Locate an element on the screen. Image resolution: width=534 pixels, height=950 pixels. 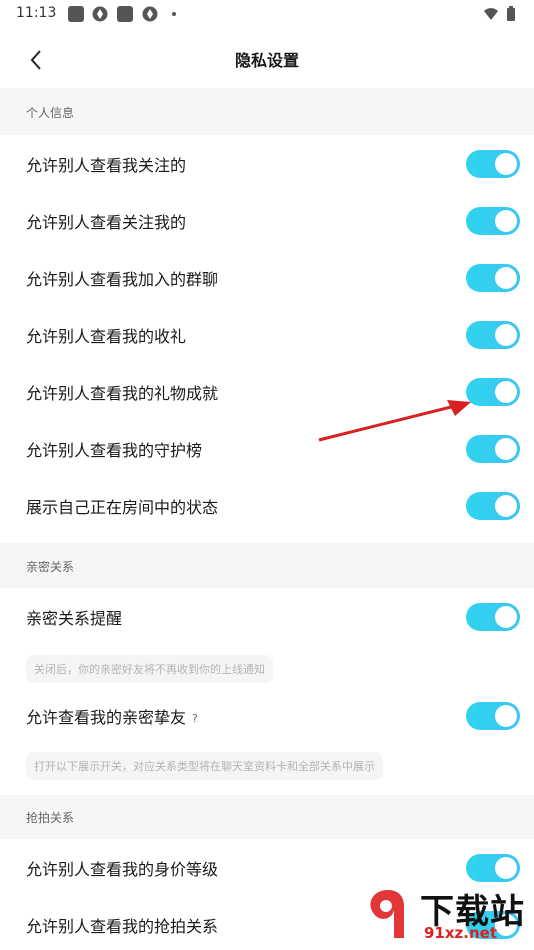
watermark: 下载站 91xz.net is located at coordinates (445, 914).